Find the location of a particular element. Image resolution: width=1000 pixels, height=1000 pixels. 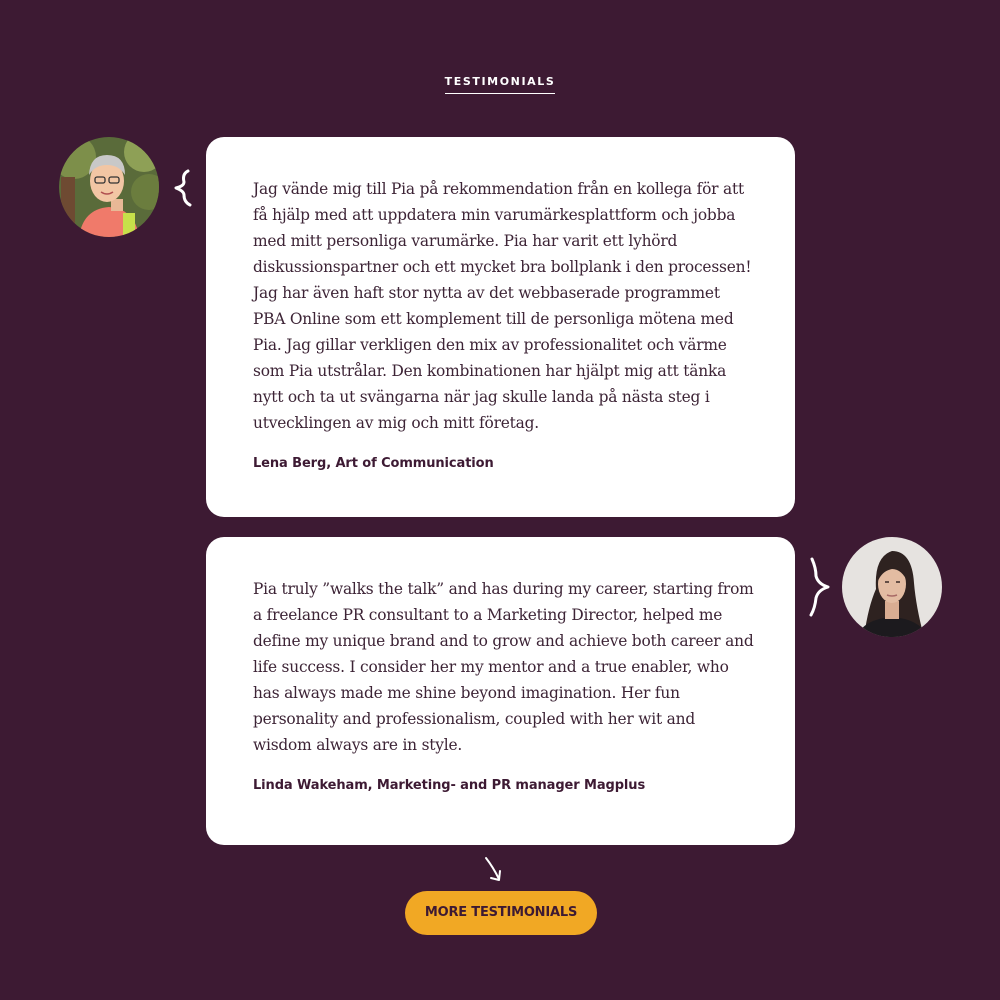

hand-drawn-arrow-down-icon is located at coordinates (493, 869).